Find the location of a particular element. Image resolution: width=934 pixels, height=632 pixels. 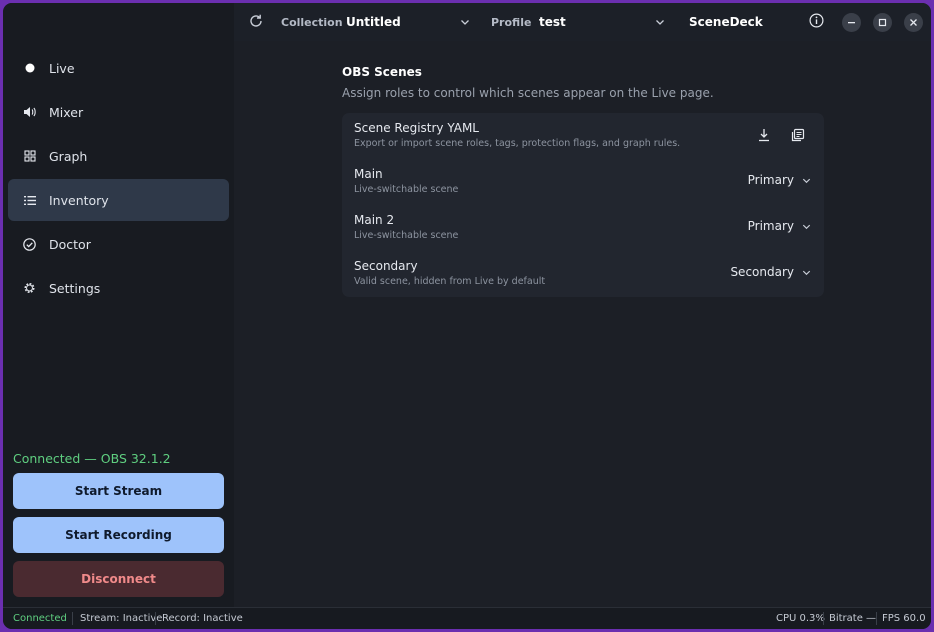

minimize-icon is located at coordinates (851, 22).